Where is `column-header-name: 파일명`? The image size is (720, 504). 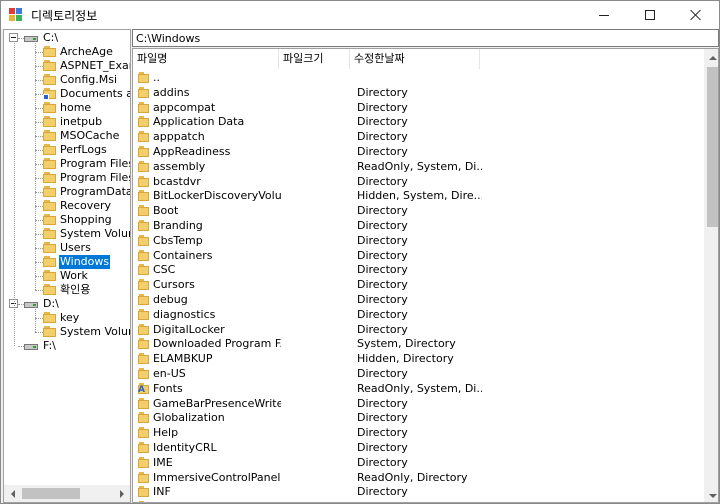 column-header-name: 파일명 is located at coordinates (206, 59).